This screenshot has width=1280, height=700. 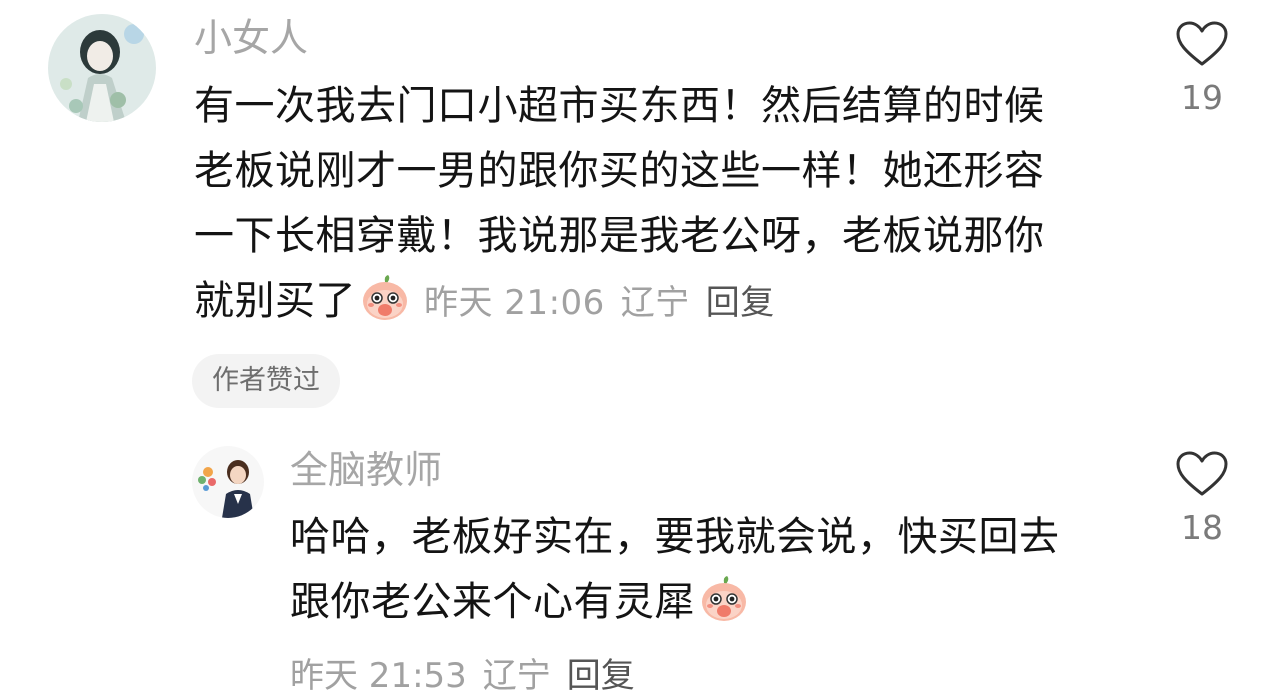 What do you see at coordinates (514, 303) in the screenshot?
I see `comment-time: 昨天 21:06` at bounding box center [514, 303].